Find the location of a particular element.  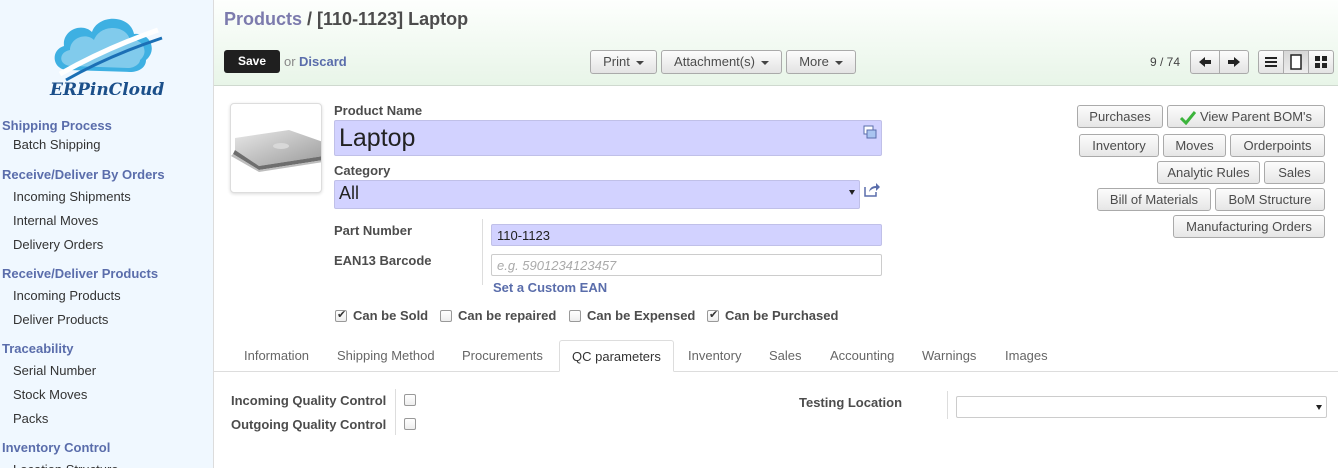

product-name-value: Laptop is located at coordinates (377, 138).